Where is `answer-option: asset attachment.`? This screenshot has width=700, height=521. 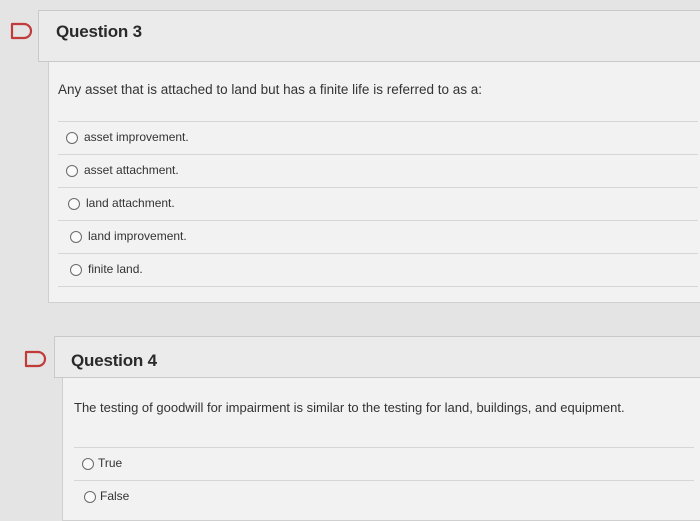
answer-option: asset attachment. is located at coordinates (378, 170).